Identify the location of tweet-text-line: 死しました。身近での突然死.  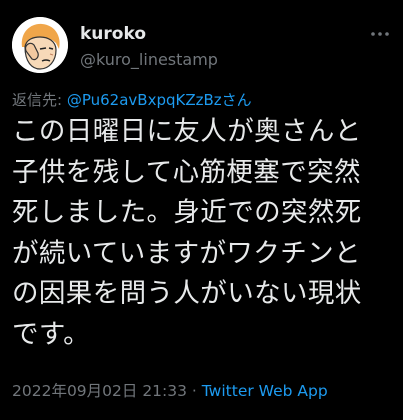
(187, 212).